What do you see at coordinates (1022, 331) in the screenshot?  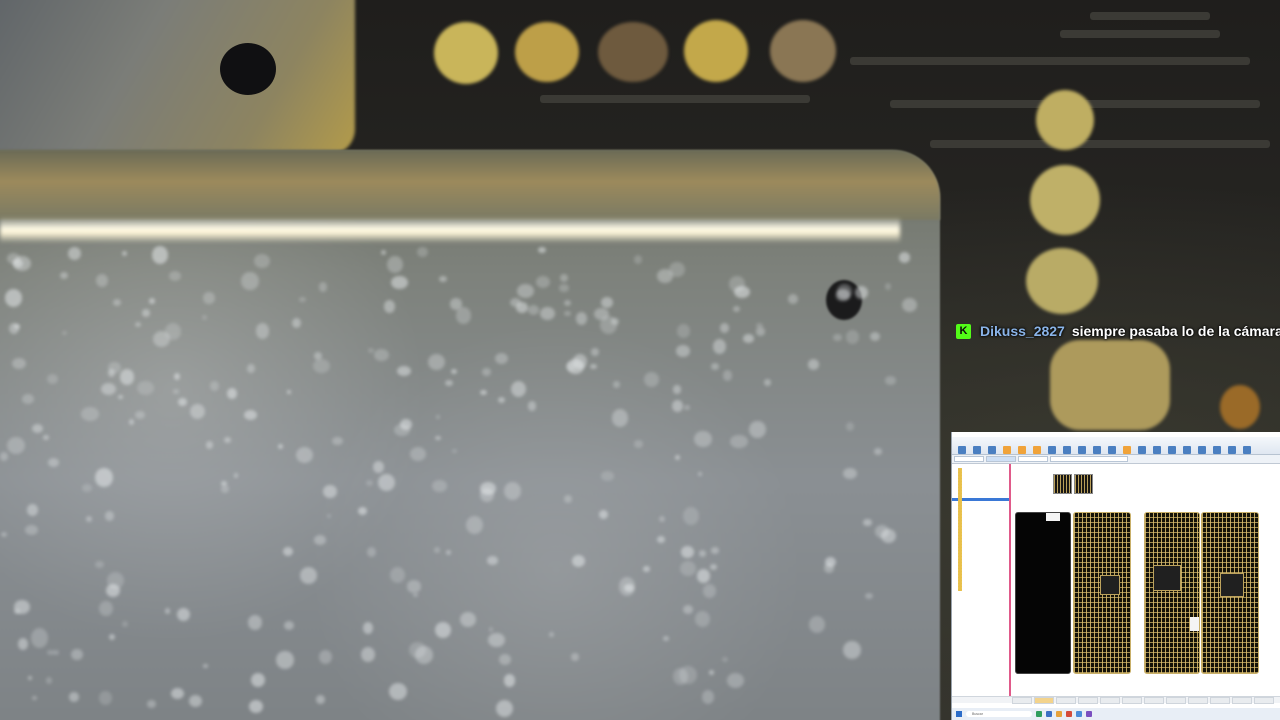 I see `chat-username: Dikuss_2827` at bounding box center [1022, 331].